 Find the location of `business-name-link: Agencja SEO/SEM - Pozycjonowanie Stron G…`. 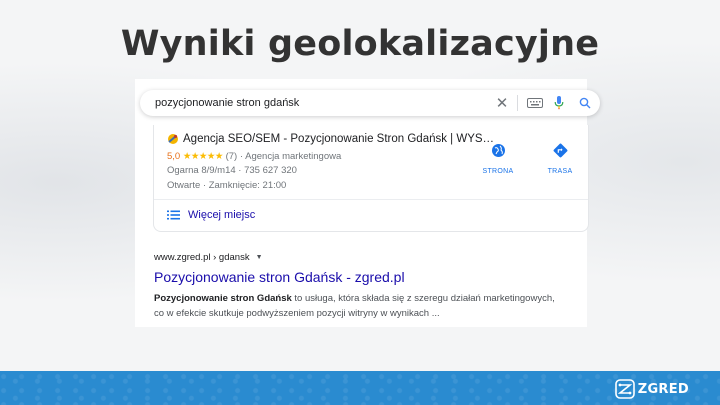

business-name-link: Agencja SEO/SEM - Pozycjonowanie Stron G… is located at coordinates (330, 139).